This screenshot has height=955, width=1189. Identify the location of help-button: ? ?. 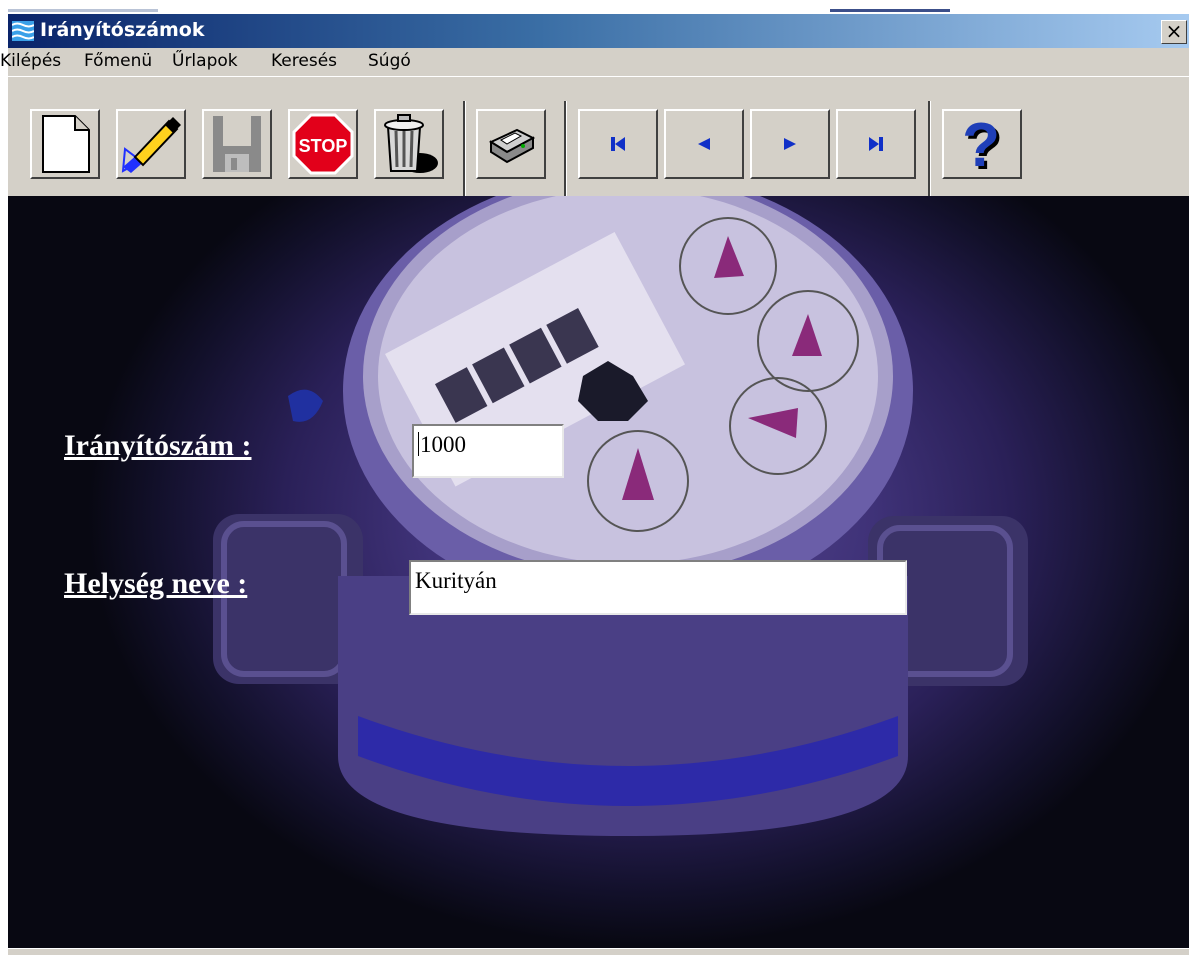
(982, 144).